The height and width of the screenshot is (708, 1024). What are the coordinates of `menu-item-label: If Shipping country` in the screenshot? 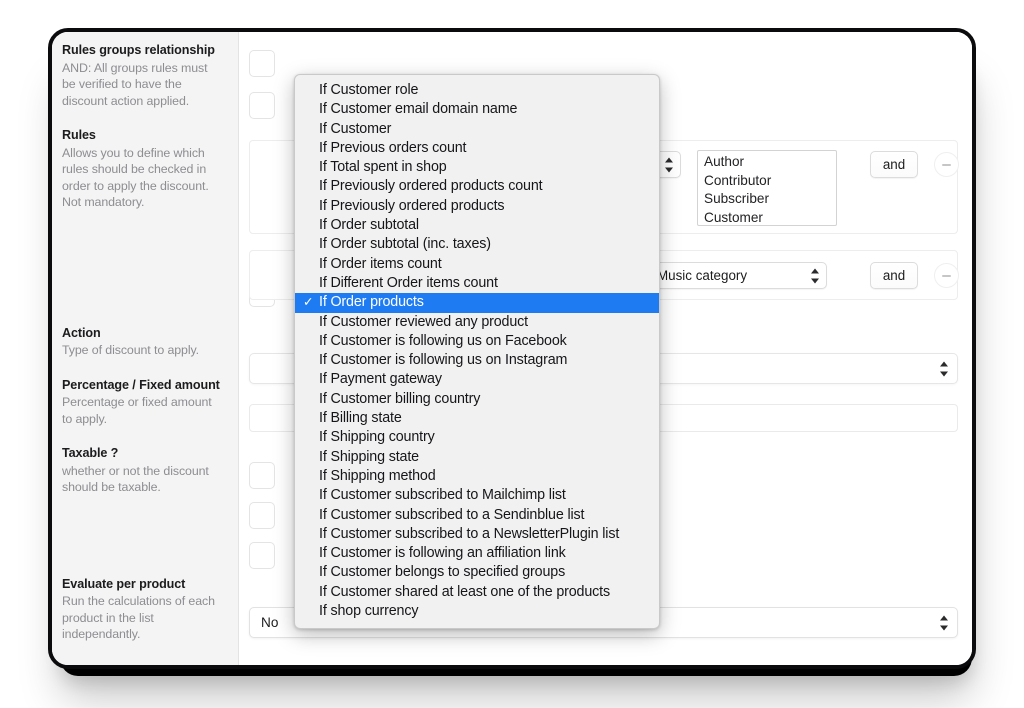 It's located at (377, 437).